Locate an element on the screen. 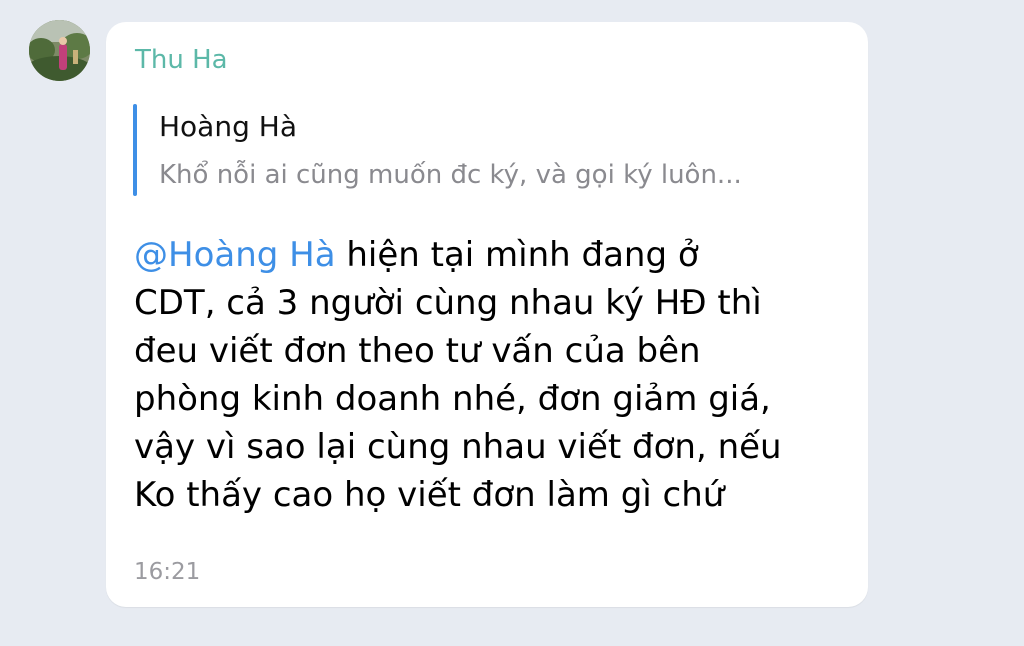  sender-name: Thu Ha is located at coordinates (181, 60).